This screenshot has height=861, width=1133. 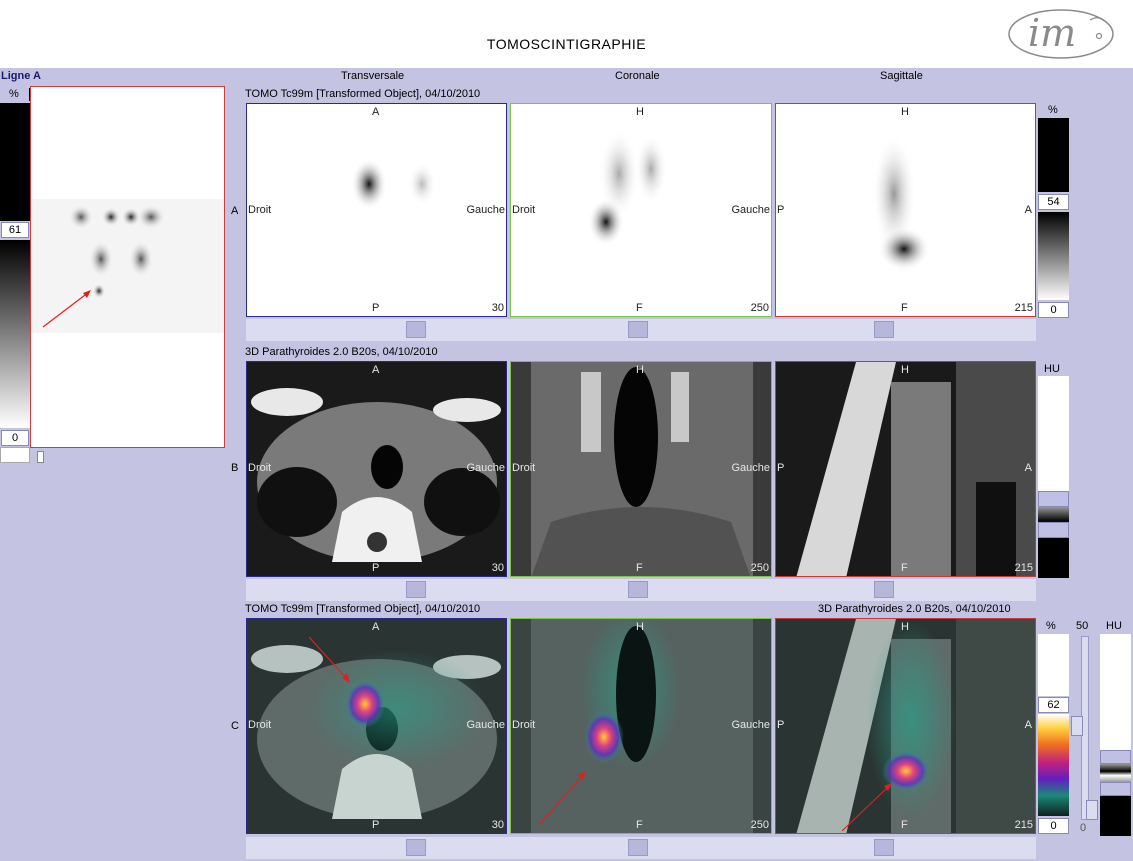 I want to click on row-c-scale-min: 0, so click(x=1053, y=826).